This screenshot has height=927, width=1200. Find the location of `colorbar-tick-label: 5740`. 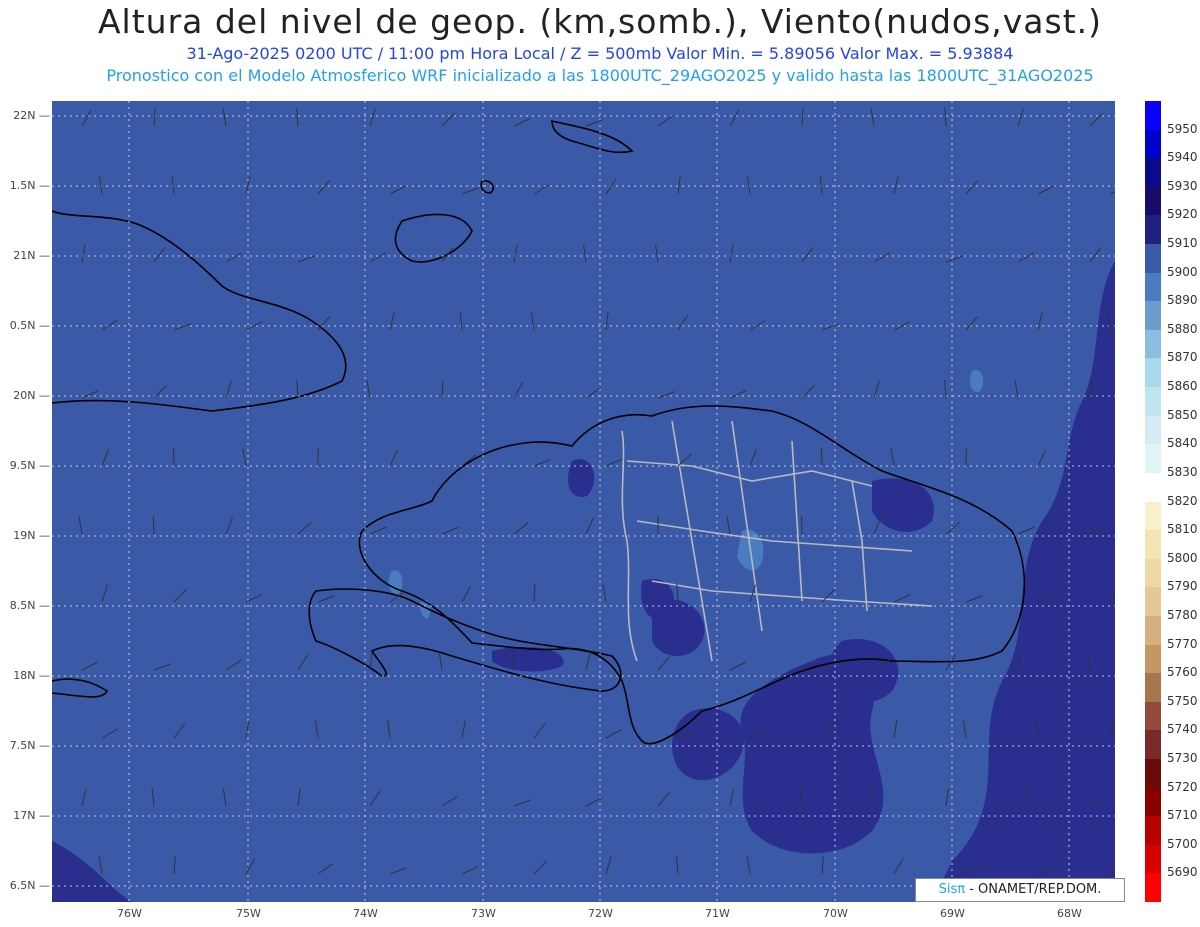

colorbar-tick-label: 5740 is located at coordinates (1182, 729).